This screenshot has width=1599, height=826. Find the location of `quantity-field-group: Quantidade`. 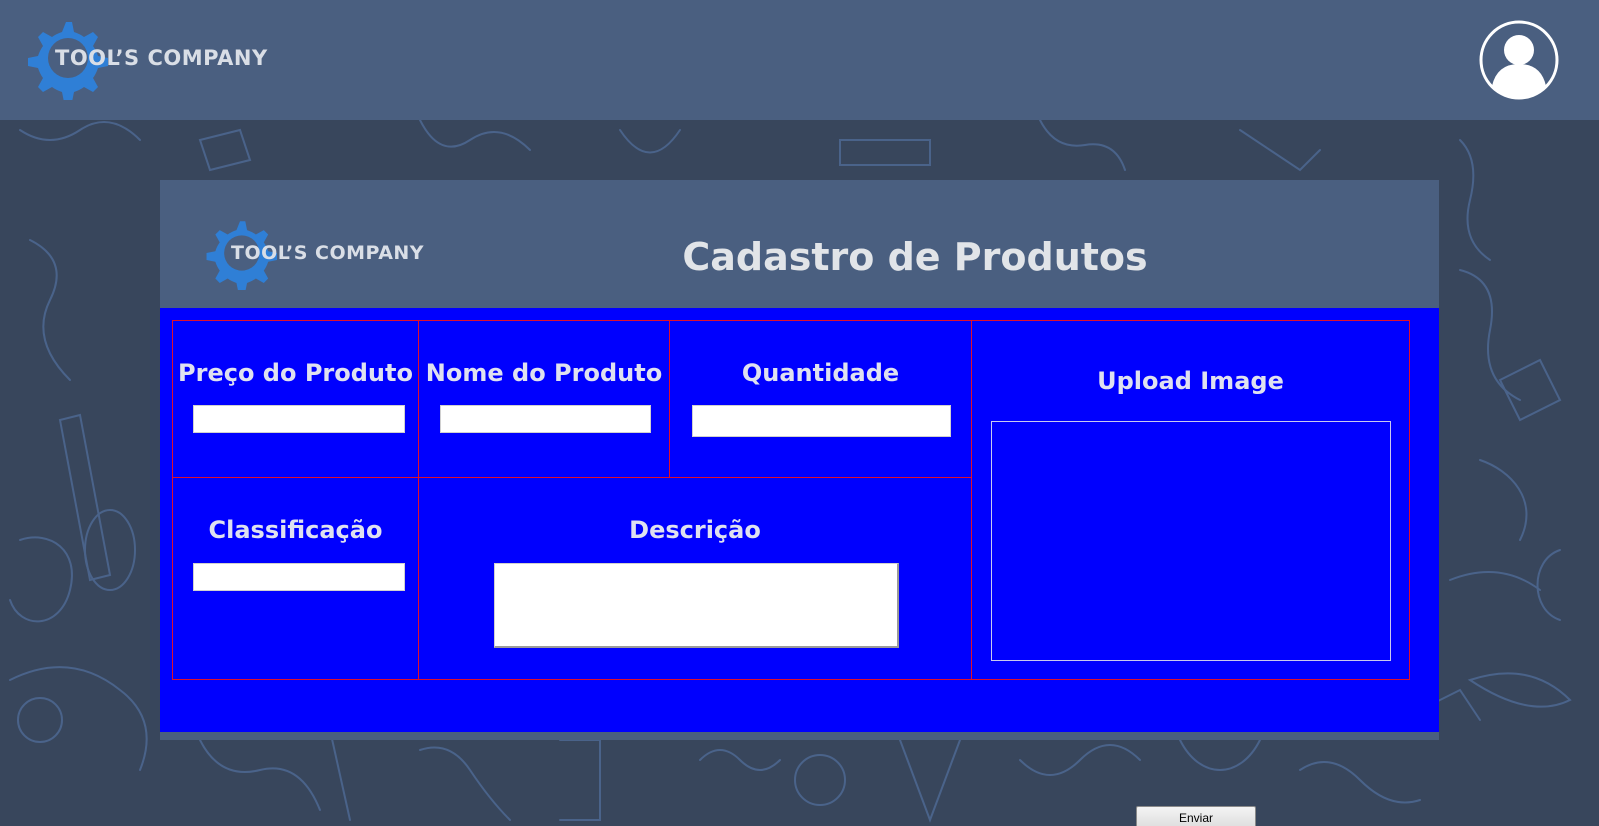

quantity-field-group: Quantidade is located at coordinates (820, 399).